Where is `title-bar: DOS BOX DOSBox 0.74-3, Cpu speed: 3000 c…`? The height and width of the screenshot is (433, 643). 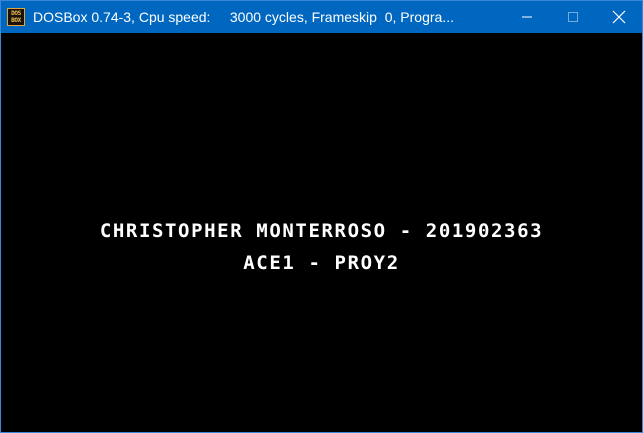
title-bar: DOS BOX DOSBox 0.74-3, Cpu speed: 3000 c… is located at coordinates (321, 17).